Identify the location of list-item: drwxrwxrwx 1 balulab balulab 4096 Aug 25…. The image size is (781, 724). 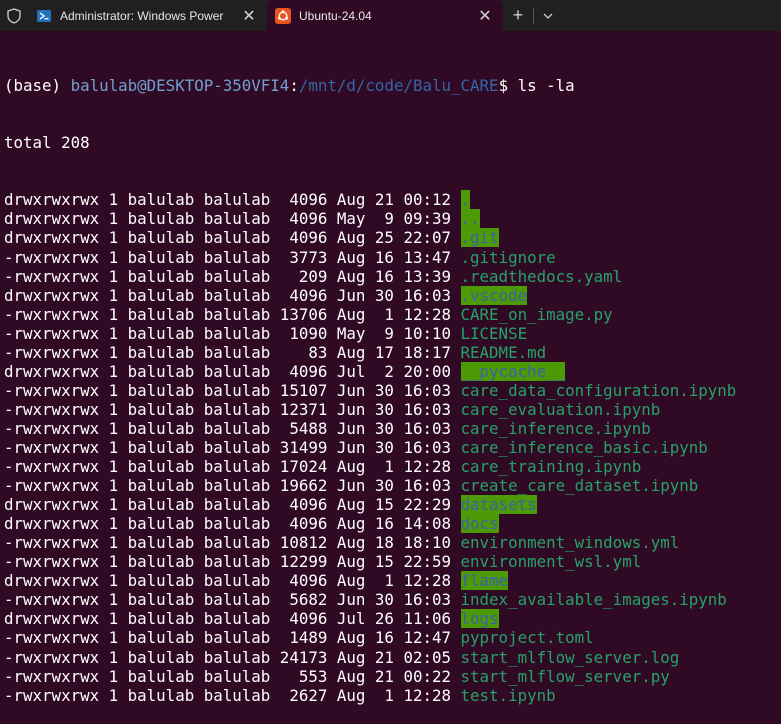
(392, 238).